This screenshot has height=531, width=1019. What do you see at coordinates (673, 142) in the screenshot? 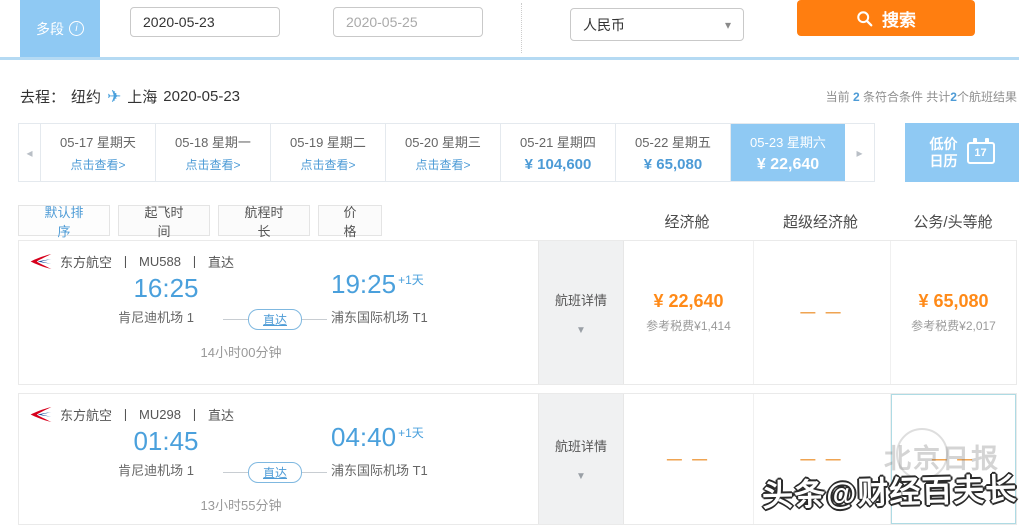
I see `date-tab-label: 05-22 星期五` at bounding box center [673, 142].